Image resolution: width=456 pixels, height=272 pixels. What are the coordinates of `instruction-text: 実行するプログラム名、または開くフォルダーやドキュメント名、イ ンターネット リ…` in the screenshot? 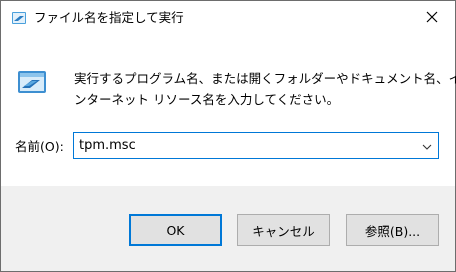 It's located at (265, 89).